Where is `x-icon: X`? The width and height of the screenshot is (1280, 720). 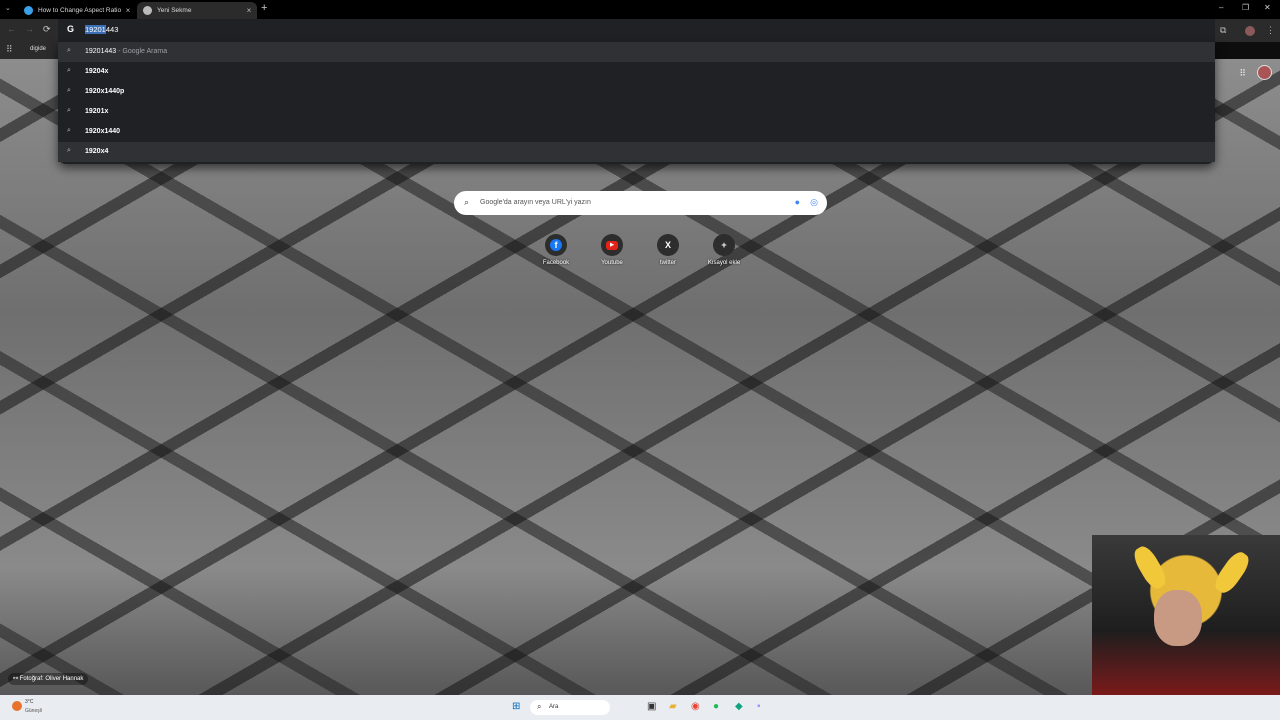
x-icon: X is located at coordinates (668, 245).